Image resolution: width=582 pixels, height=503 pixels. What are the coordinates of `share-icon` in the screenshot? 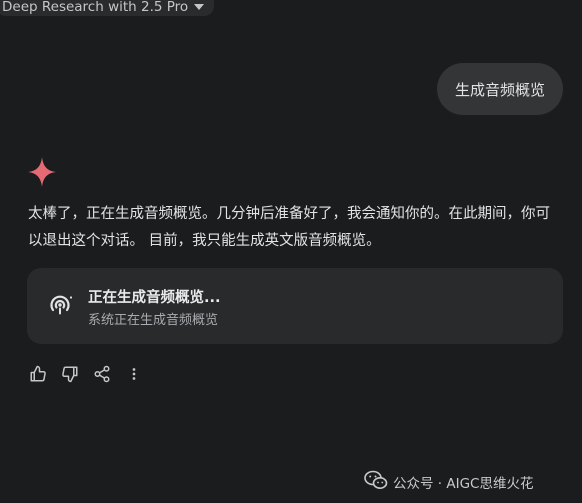 It's located at (102, 376).